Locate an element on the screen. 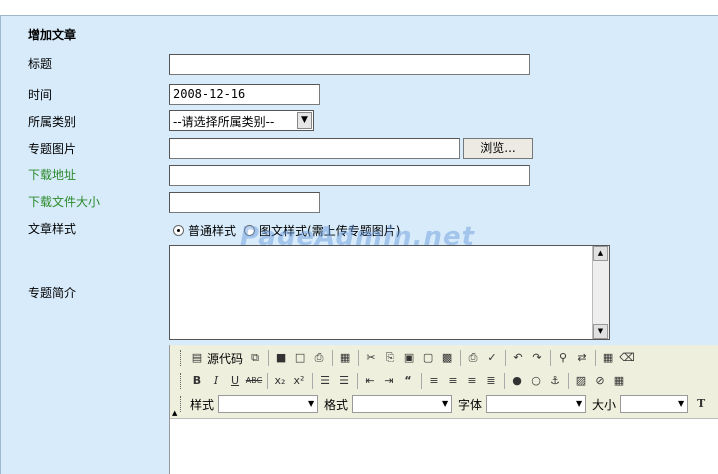 This screenshot has width=718, height=474. time-input: 2008-12-16 is located at coordinates (244, 94).